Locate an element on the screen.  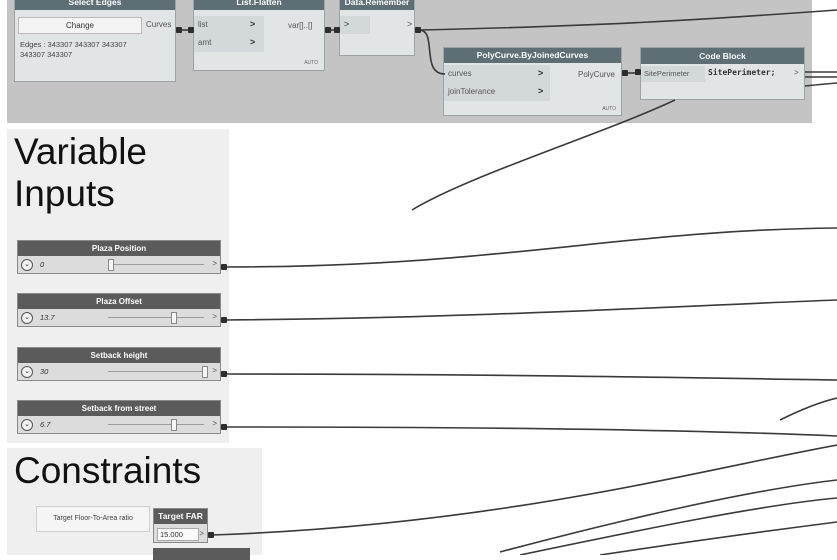
variable-inputs-title: Variable Inputs is located at coordinates (81, 172).